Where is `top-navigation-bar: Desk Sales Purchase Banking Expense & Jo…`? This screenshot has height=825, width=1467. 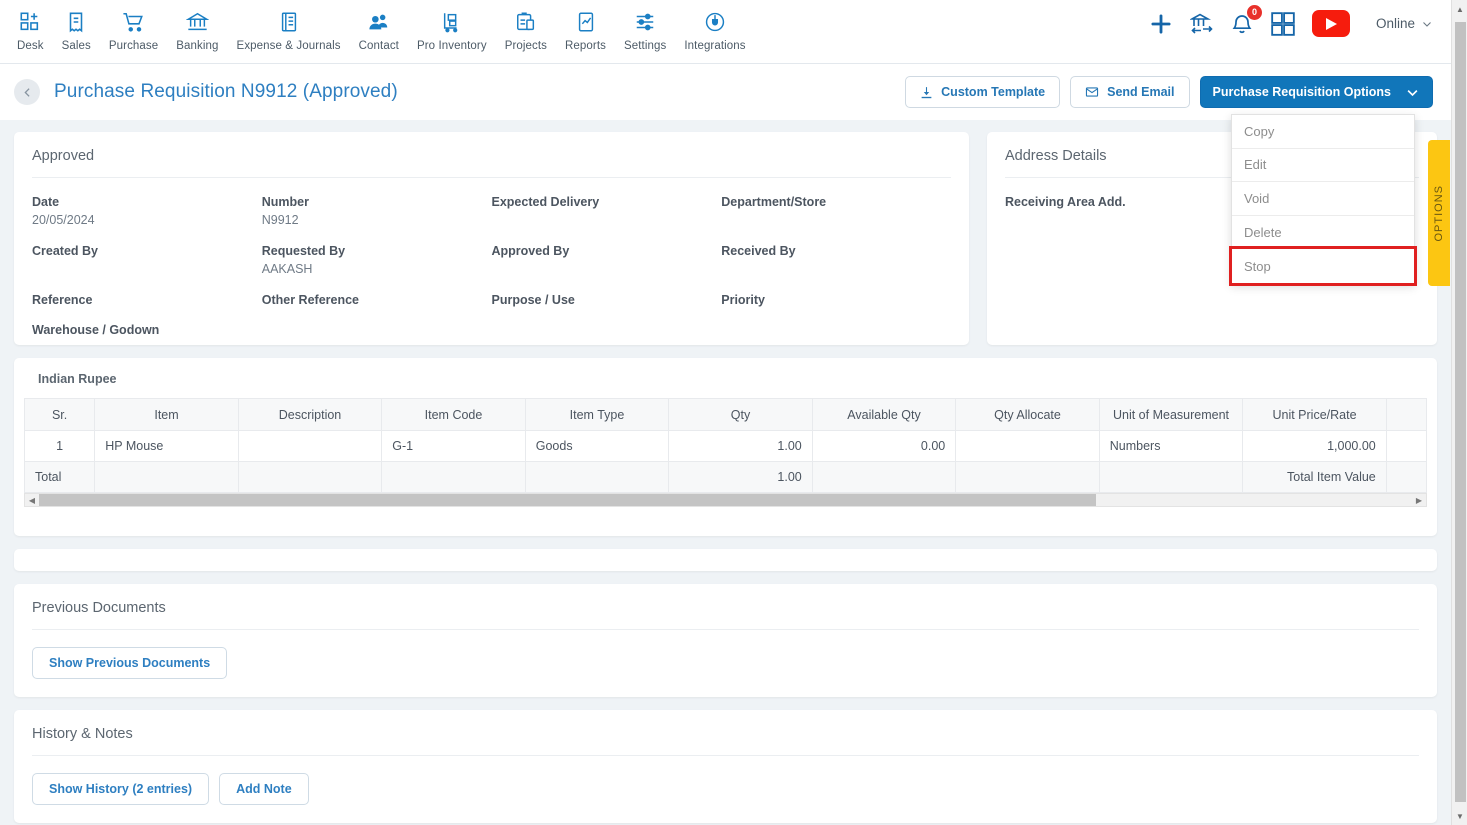 top-navigation-bar: Desk Sales Purchase Banking Expense & Jo… is located at coordinates (725, 32).